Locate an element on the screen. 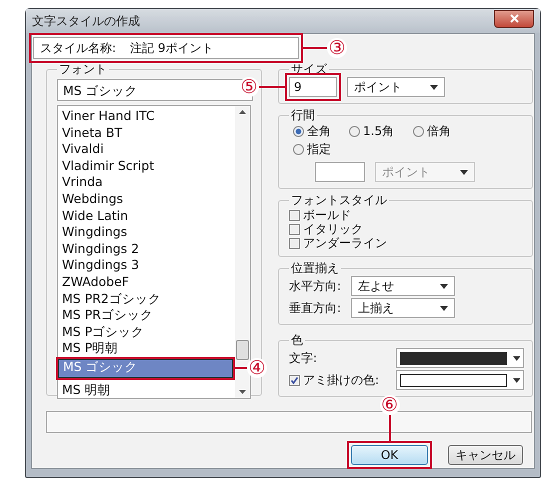  unit-dropdown: ポイント is located at coordinates (396, 87).